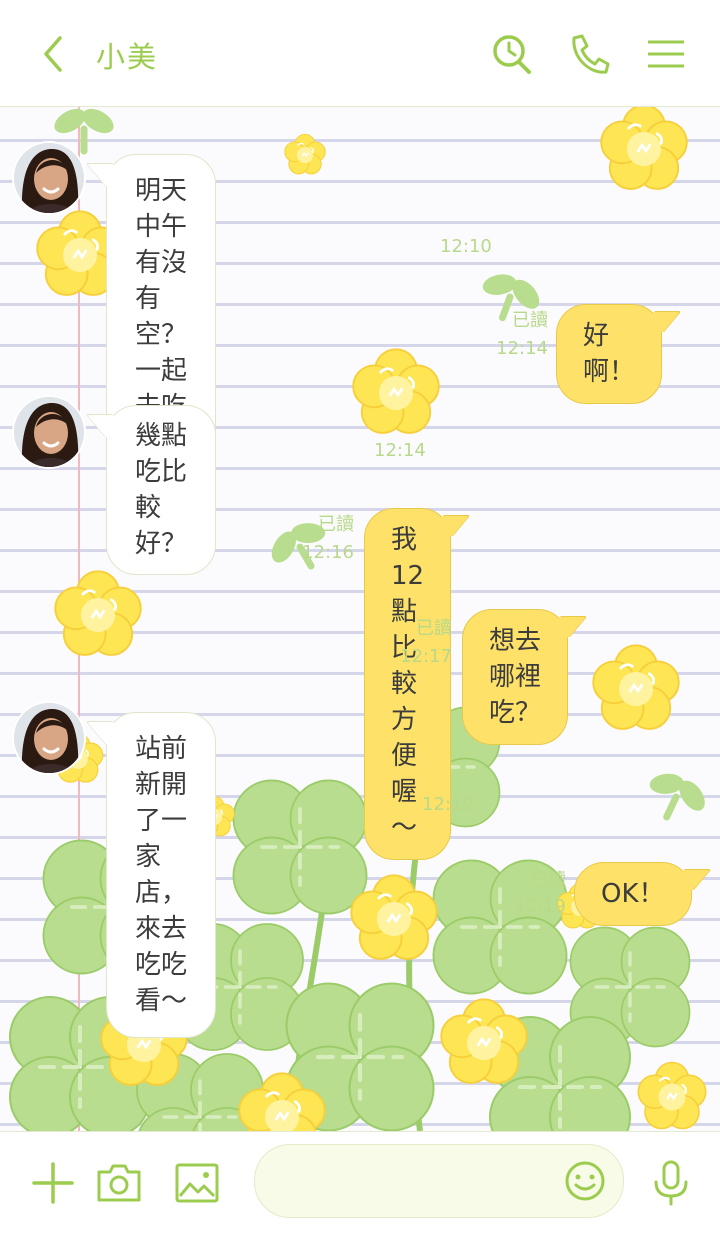 The width and height of the screenshot is (720, 1233). I want to click on message-bubble: 站前新開了一家店， 來去吃吃看～, so click(161, 875).